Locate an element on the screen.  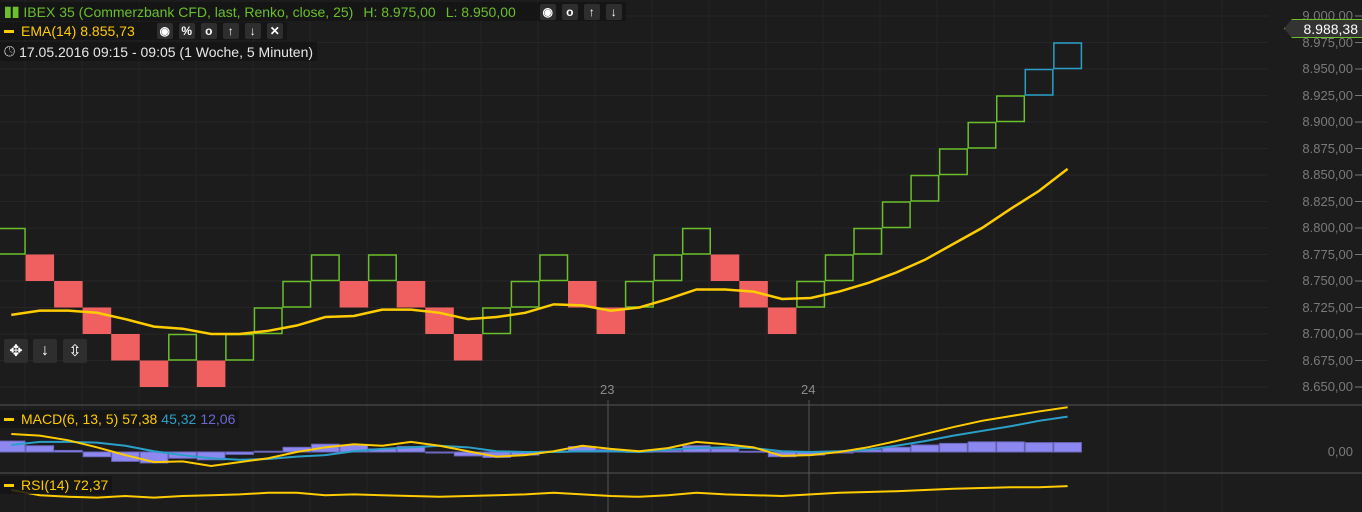
price-axis-label: 8.775,00 is located at coordinates (1327, 254).